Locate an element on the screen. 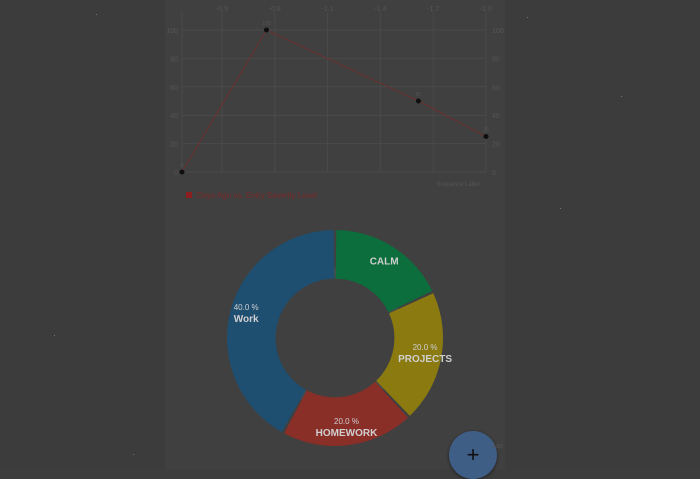 The width and height of the screenshot is (700, 479). plus-icon: + is located at coordinates (473, 454).